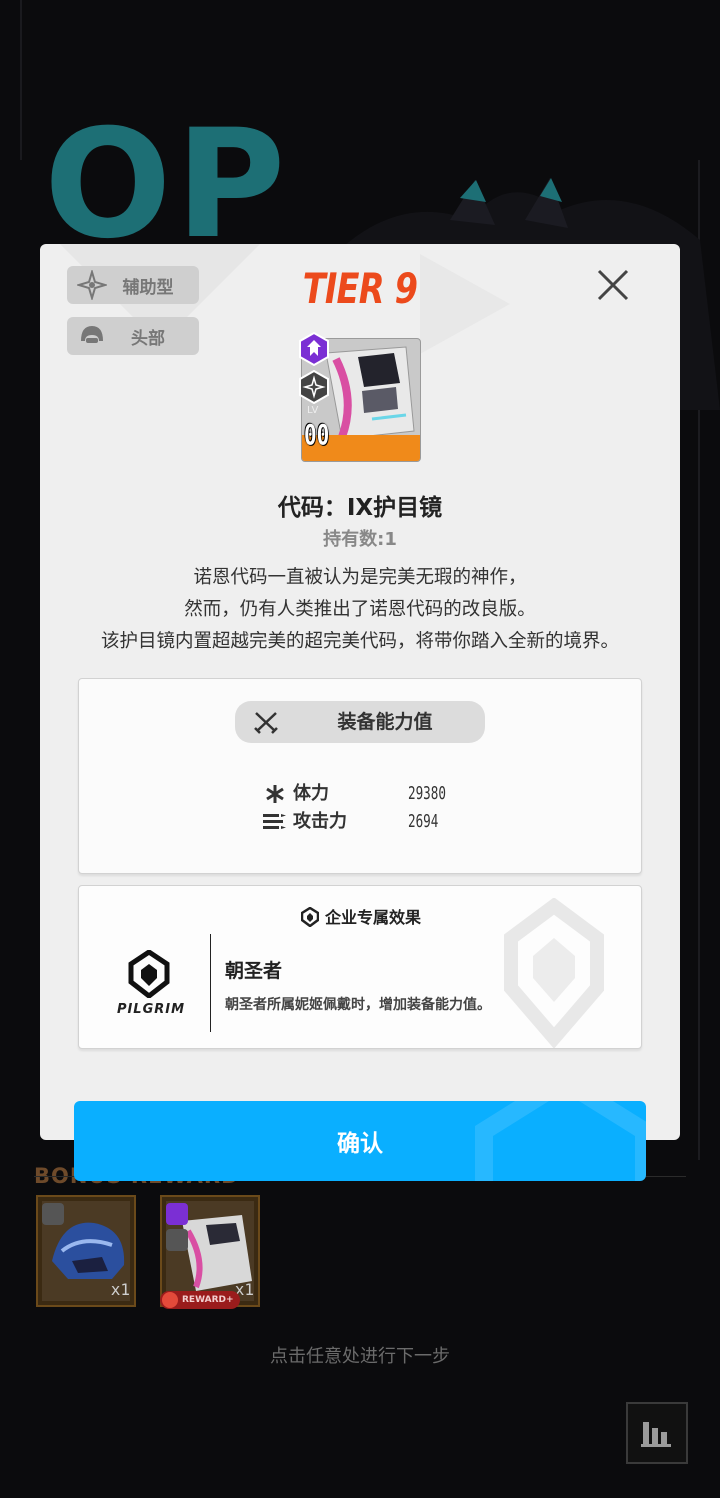 The width and height of the screenshot is (720, 1498). What do you see at coordinates (309, 917) in the screenshot?
I see `pilgrim-small-icon` at bounding box center [309, 917].